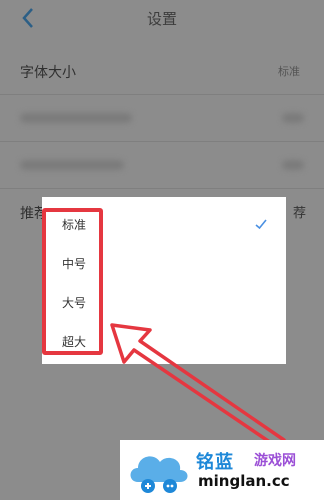 This screenshot has width=324, height=500. What do you see at coordinates (275, 461) in the screenshot?
I see `watermark-brand-2: 游戏网` at bounding box center [275, 461].